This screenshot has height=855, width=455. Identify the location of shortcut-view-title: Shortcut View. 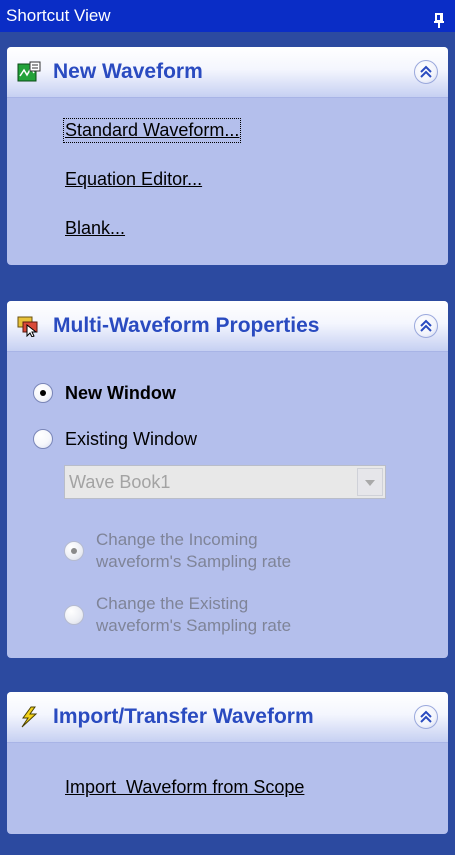
(58, 15).